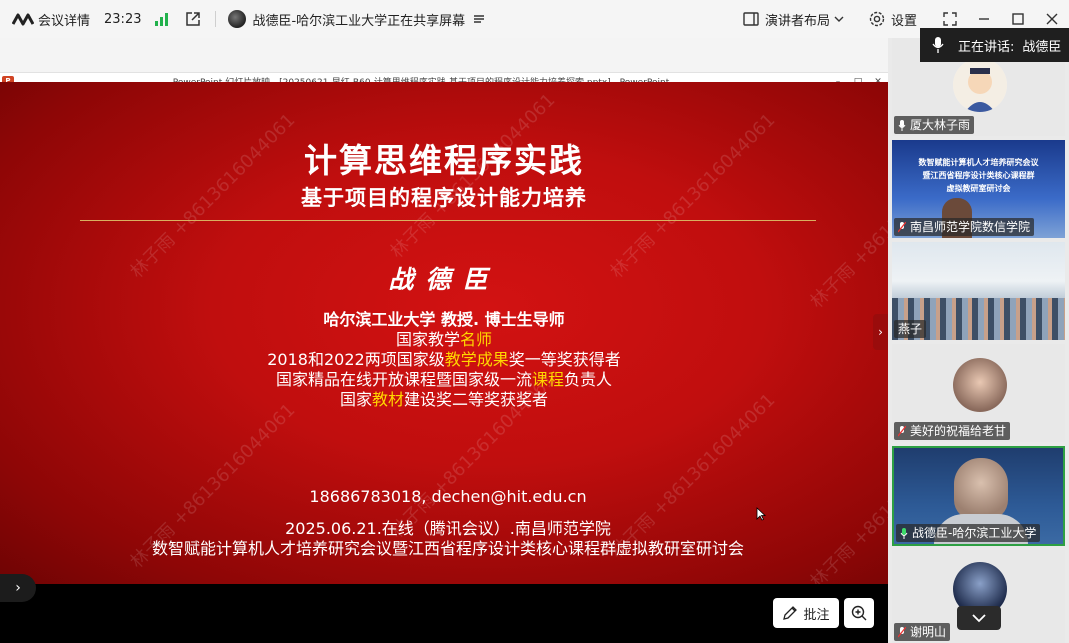  I want to click on participant-tile-active: 战德臣-哈尔滨工业大学, so click(978, 496).